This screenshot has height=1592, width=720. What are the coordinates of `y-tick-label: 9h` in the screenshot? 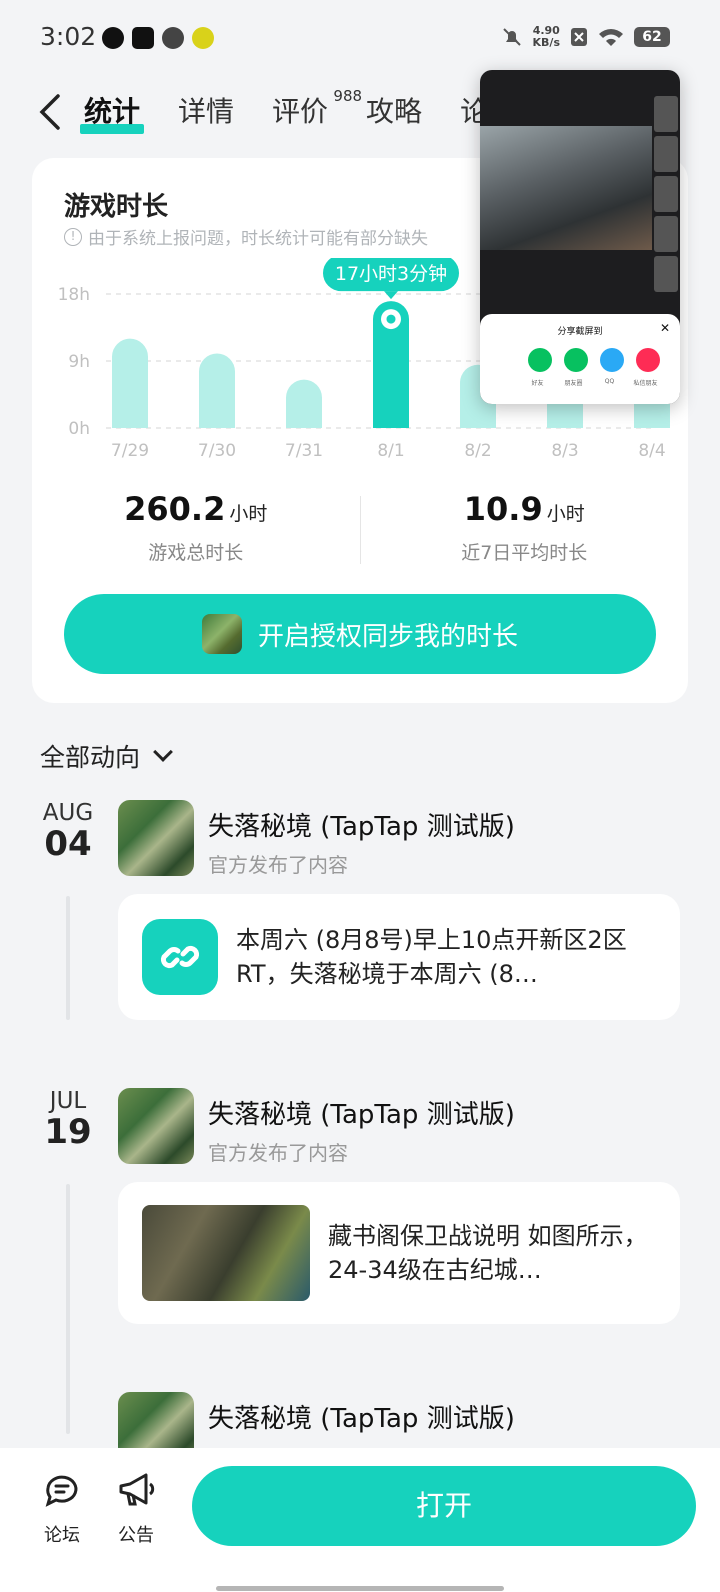 It's located at (79, 362).